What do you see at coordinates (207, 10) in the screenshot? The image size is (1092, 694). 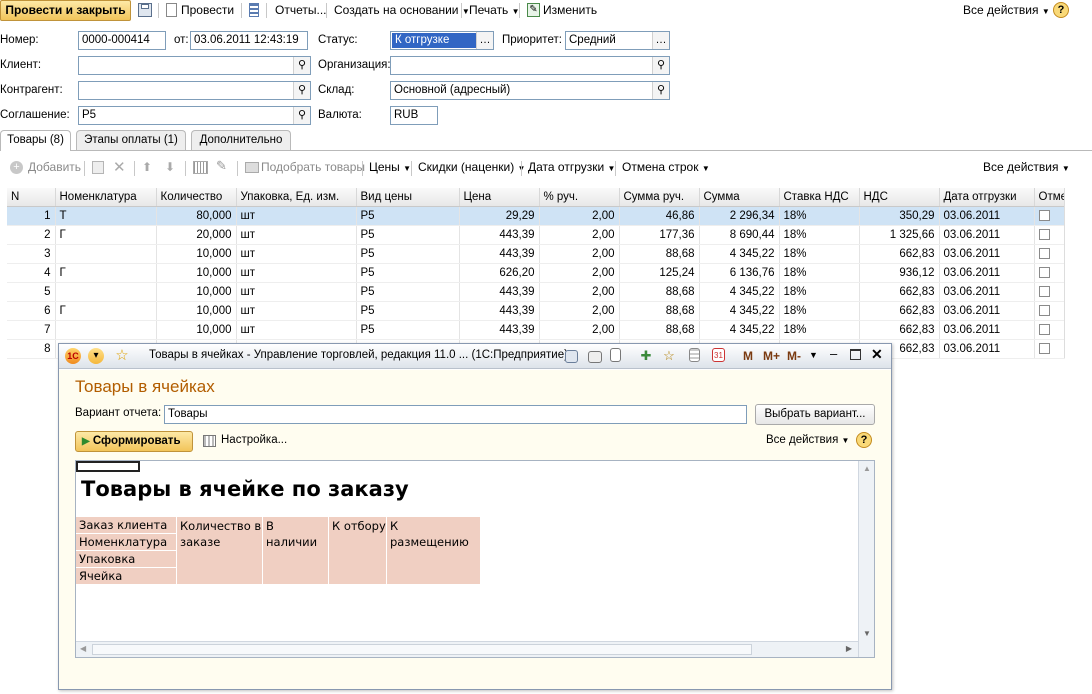 I see `post-button: Провести` at bounding box center [207, 10].